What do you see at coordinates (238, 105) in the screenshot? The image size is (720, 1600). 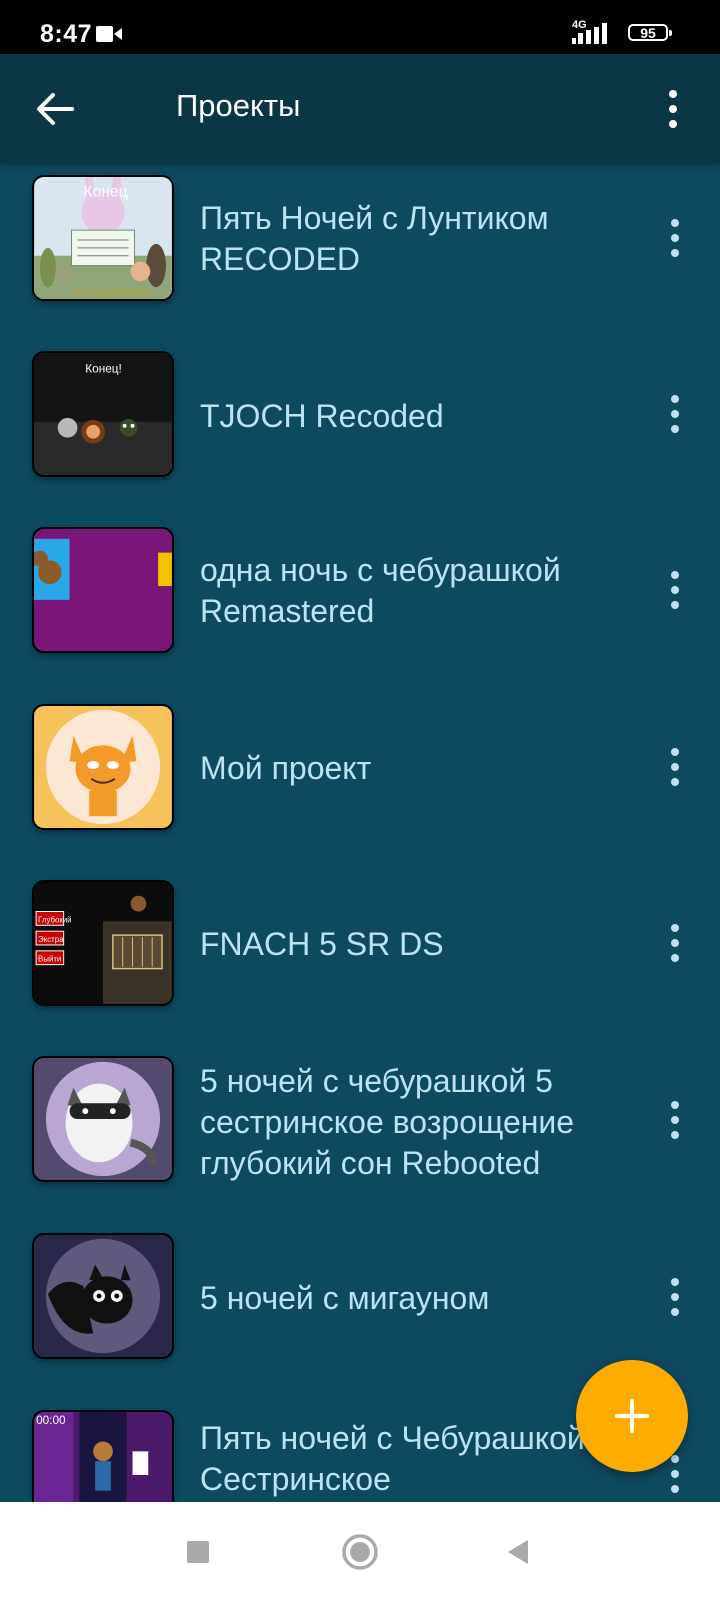 I see `page-title: Проекты` at bounding box center [238, 105].